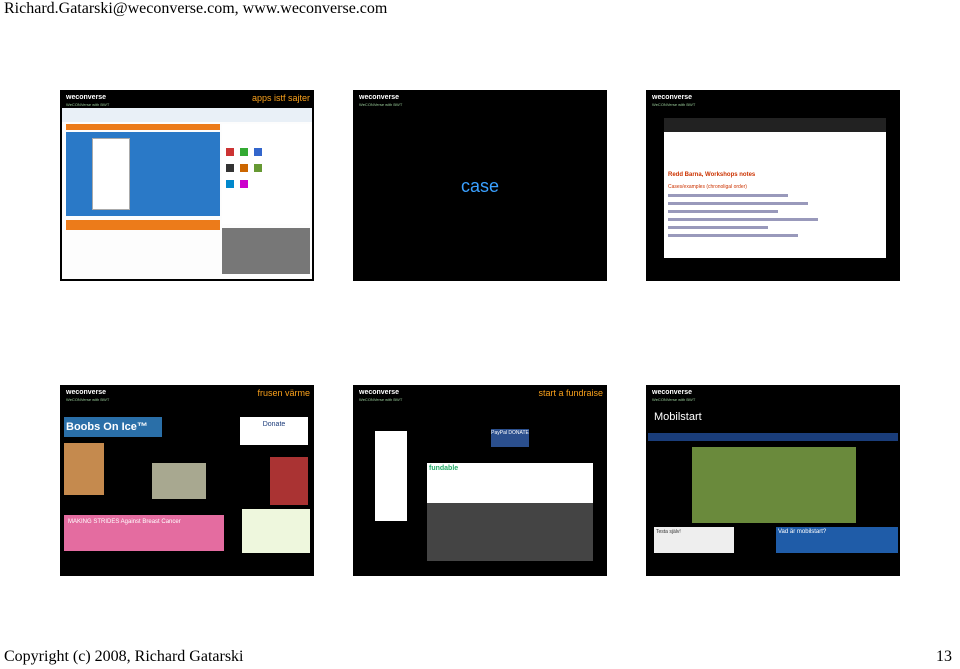 The image size is (960, 669). Describe the element at coordinates (289, 481) in the screenshot. I see `photo-woman2` at that location.